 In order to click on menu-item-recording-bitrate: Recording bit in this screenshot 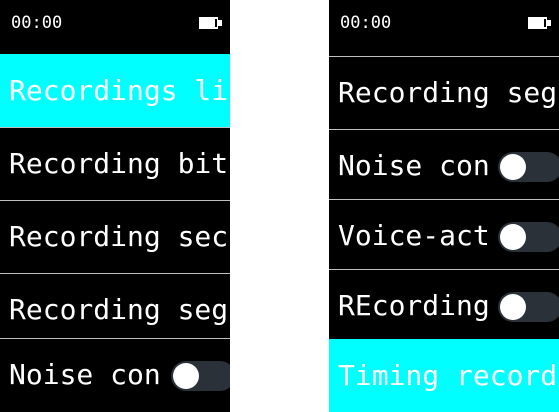, I will do `click(115, 163)`.